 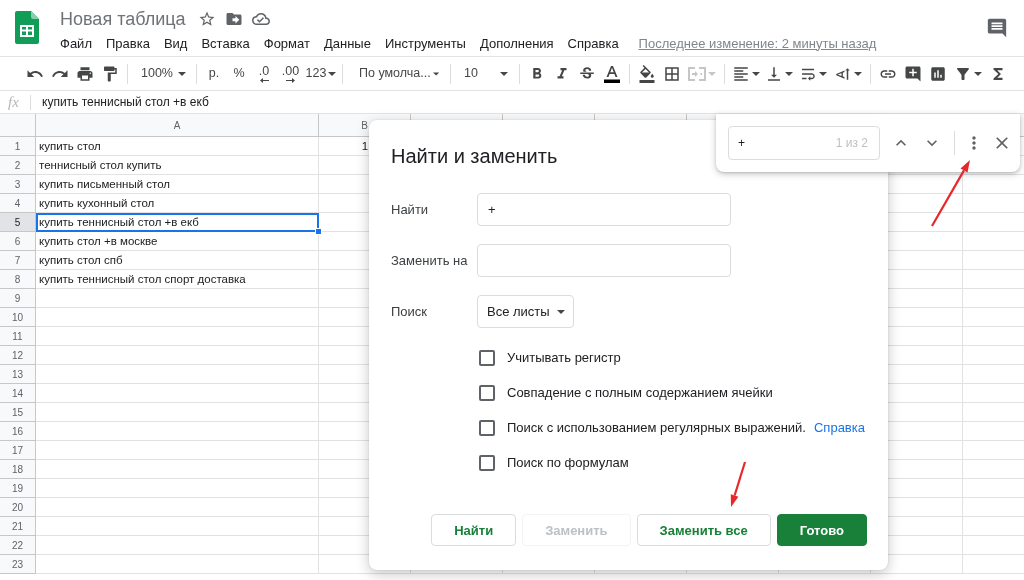 I want to click on row-number: 4, so click(x=18, y=203).